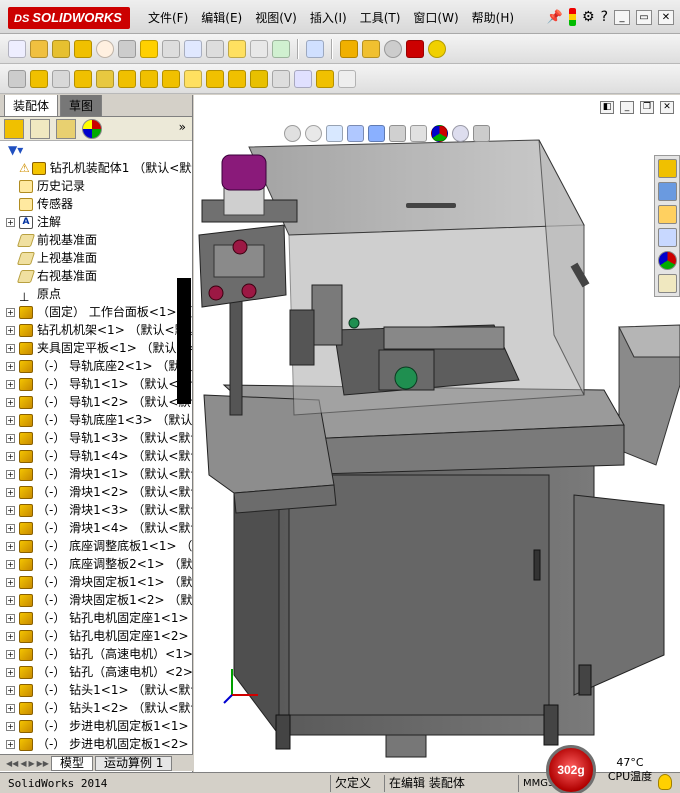  What do you see at coordinates (96, 600) in the screenshot?
I see `tree-item: + （-） 滑块固定板1<2> （默认<` at bounding box center [96, 600].